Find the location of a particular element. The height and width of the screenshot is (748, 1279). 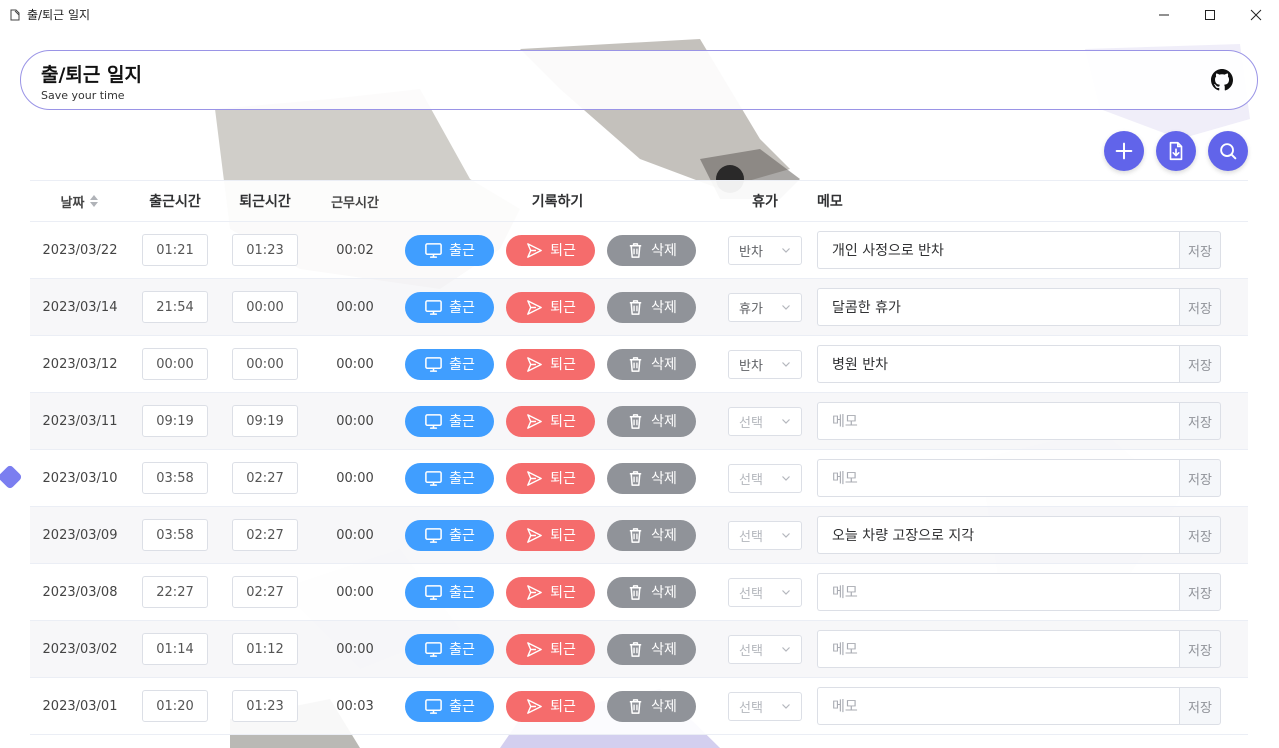

clock-in-input: 01:21 is located at coordinates (175, 250).